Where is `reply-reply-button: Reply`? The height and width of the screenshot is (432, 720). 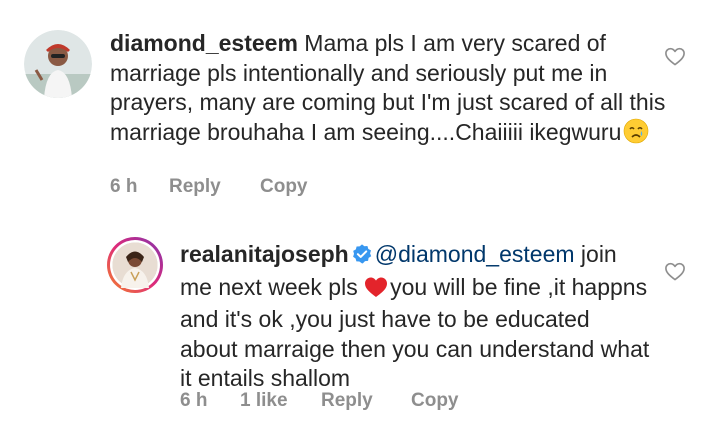 reply-reply-button: Reply is located at coordinates (347, 401).